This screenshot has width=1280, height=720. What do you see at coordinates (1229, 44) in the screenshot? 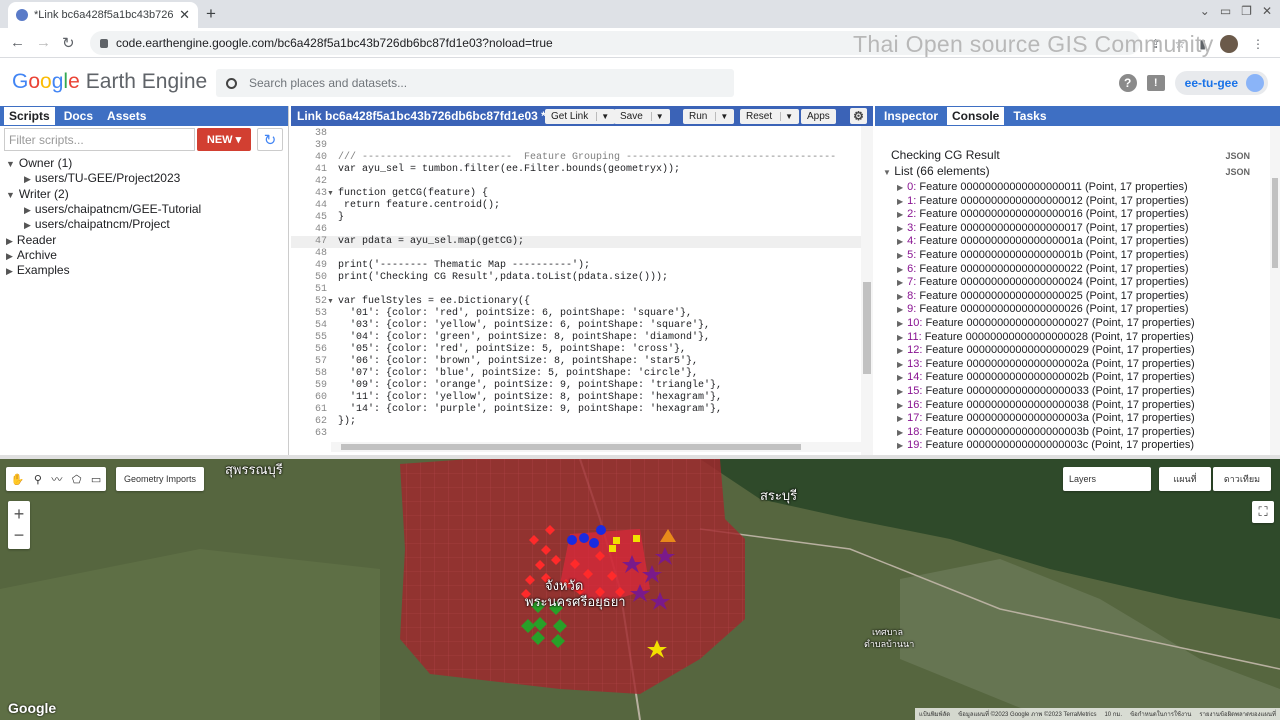
I see `profile-avatar` at bounding box center [1229, 44].